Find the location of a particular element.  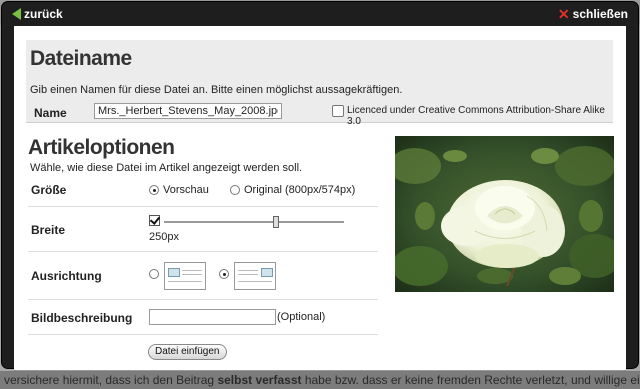

back-label: zurück is located at coordinates (43, 14).